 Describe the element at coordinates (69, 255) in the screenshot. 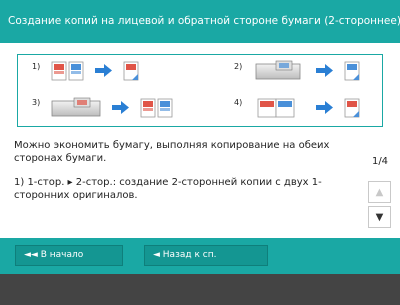

I see `home-button: ◄◄ В начало` at that location.